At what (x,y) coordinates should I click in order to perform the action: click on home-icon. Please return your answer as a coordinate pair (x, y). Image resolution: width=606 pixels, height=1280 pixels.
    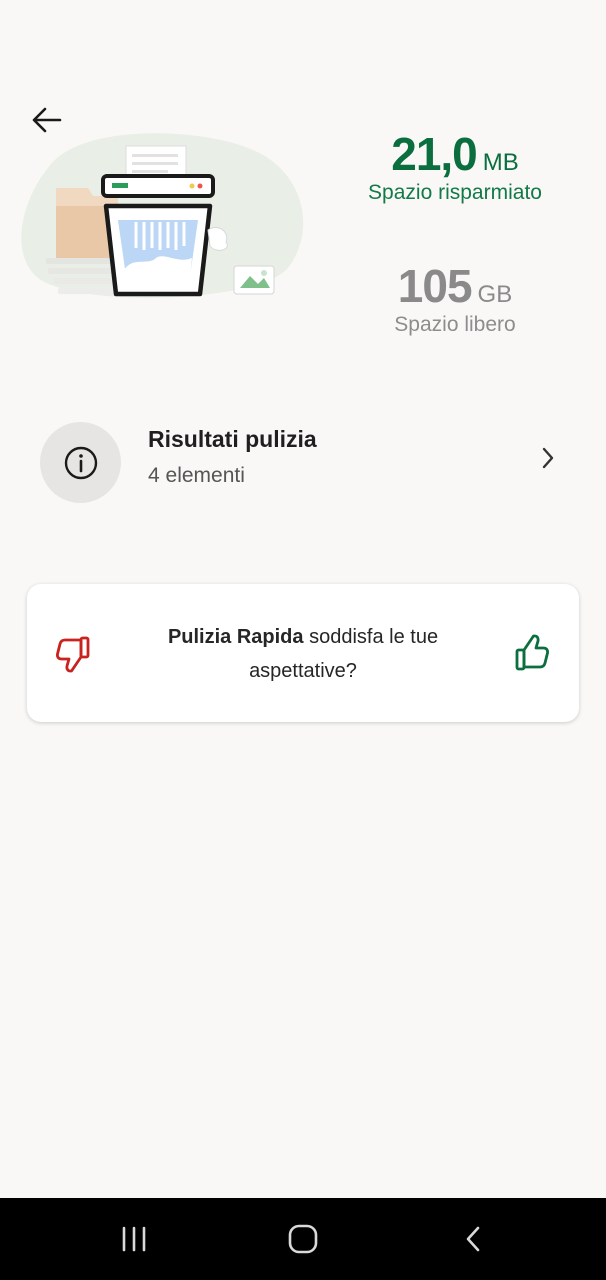
    Looking at the image, I should click on (303, 1239).